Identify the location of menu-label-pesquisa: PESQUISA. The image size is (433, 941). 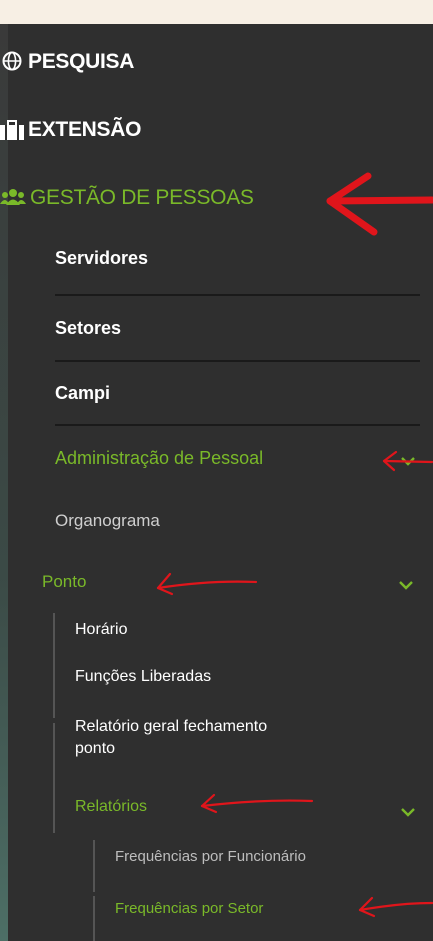
(81, 61).